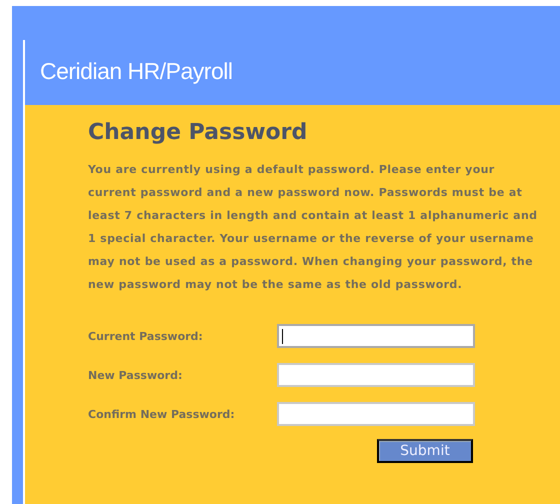  What do you see at coordinates (425, 451) in the screenshot?
I see `submit-button: Submit` at bounding box center [425, 451].